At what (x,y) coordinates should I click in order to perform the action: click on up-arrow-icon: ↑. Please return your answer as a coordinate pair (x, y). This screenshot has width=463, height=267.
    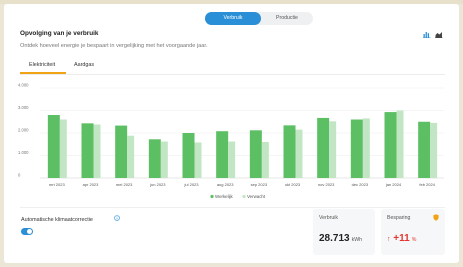
    Looking at the image, I should click on (389, 239).